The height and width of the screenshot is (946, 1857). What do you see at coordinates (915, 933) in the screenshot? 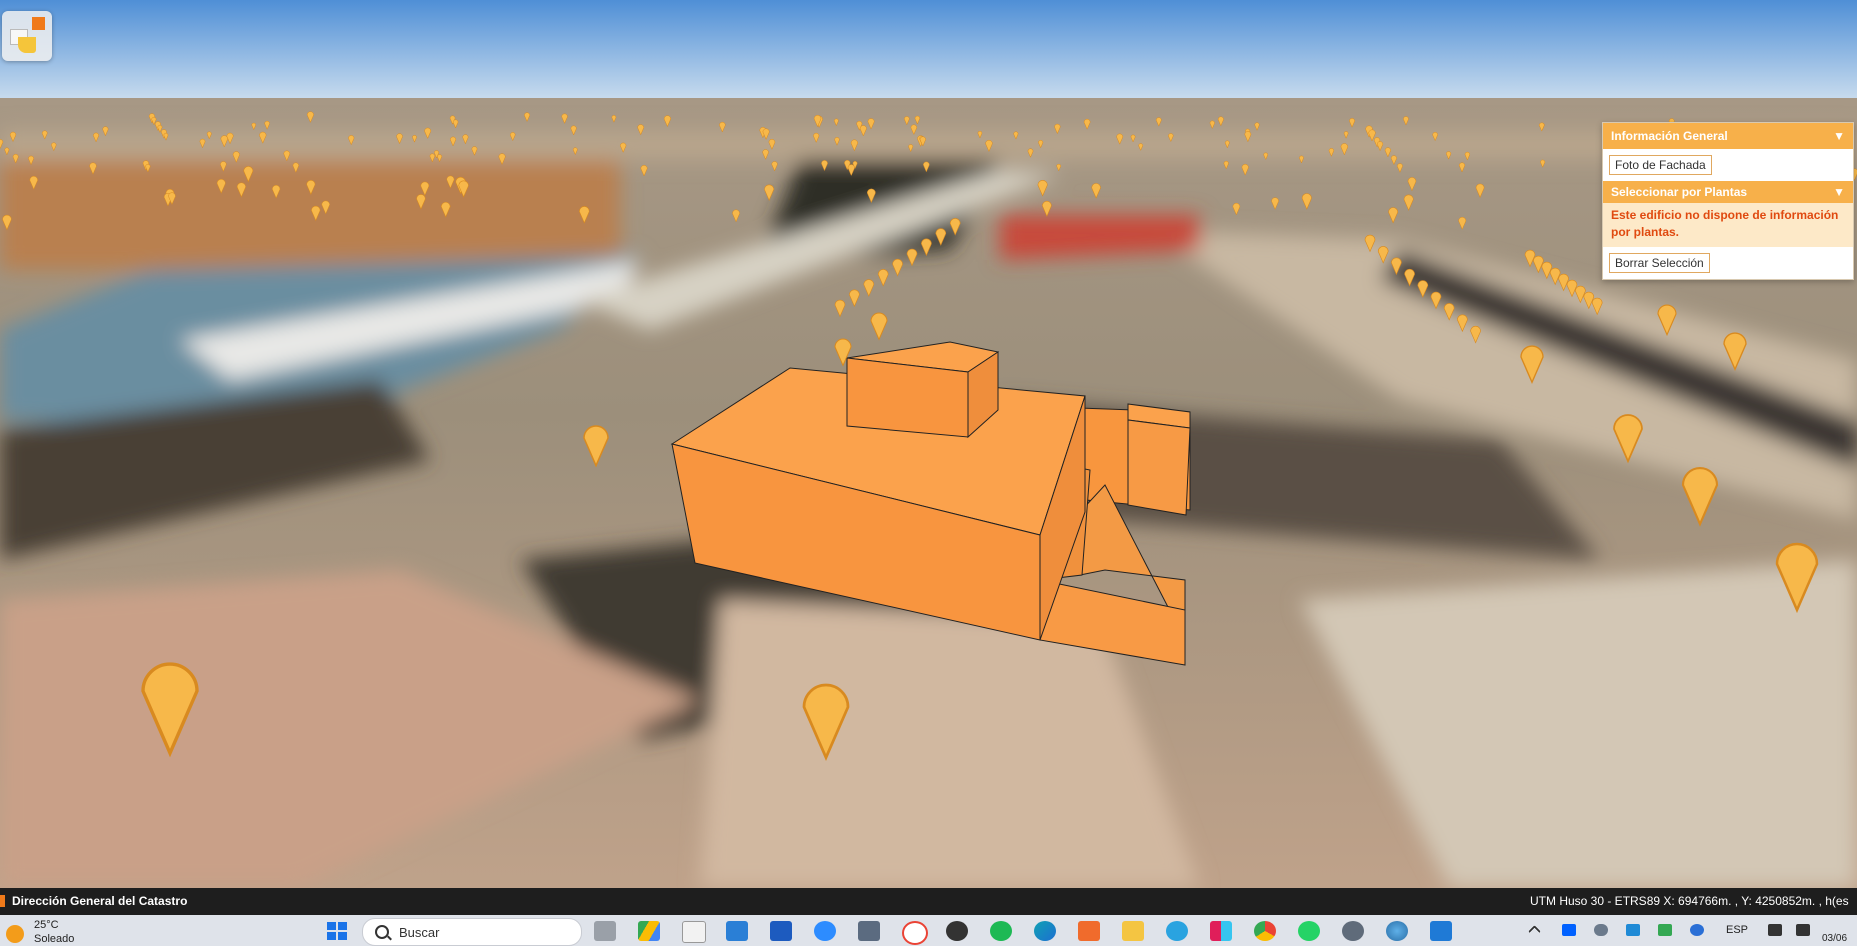
I see `maps-icon` at bounding box center [915, 933].